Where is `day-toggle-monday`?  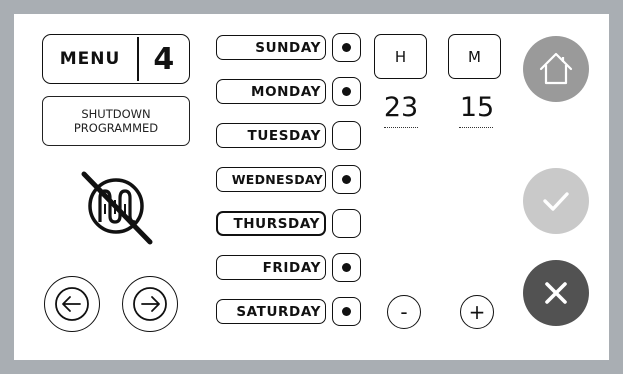 day-toggle-monday is located at coordinates (346, 91).